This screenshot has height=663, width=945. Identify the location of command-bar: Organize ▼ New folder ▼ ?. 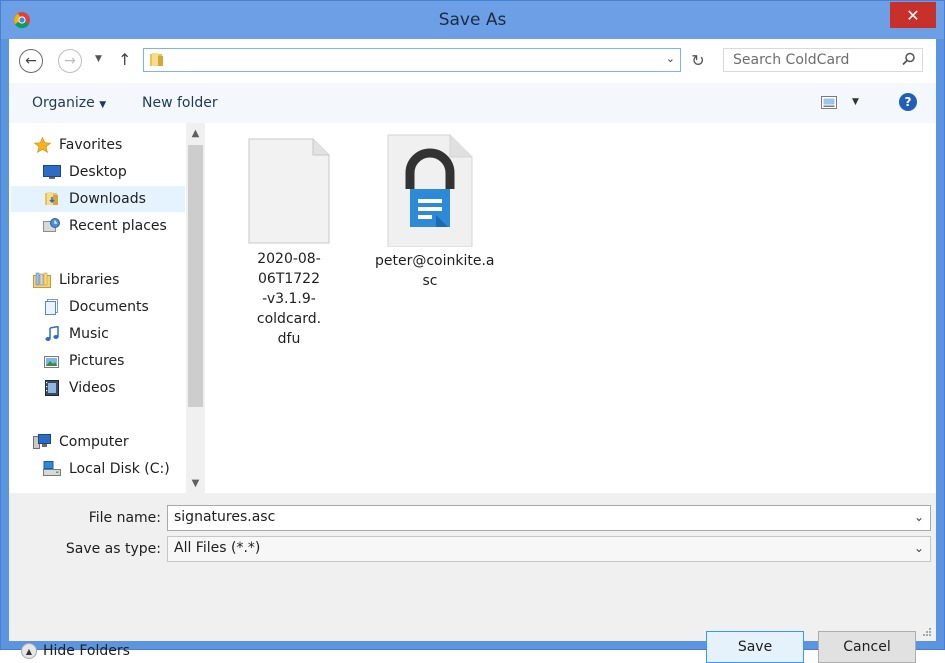
(472, 103).